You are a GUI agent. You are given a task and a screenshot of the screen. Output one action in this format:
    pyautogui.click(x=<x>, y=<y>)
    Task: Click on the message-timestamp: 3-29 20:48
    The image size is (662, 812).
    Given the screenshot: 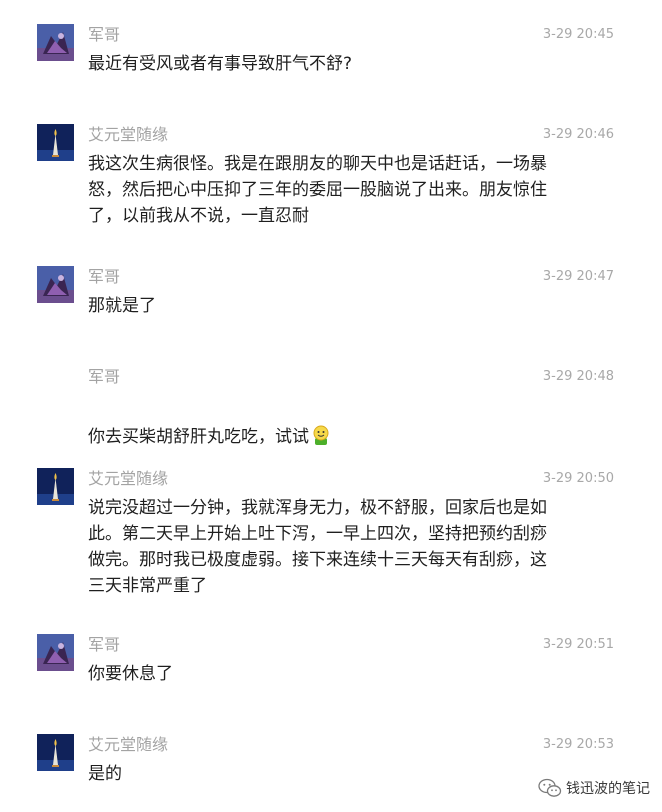 What is the action you would take?
    pyautogui.click(x=578, y=376)
    